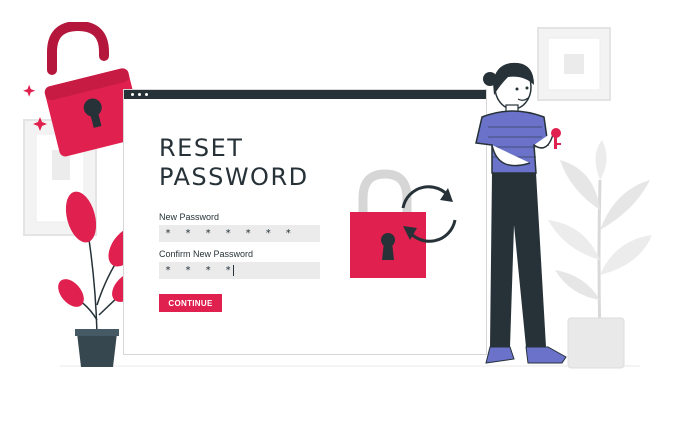  I want to click on title-line-1: RESET, so click(201, 148).